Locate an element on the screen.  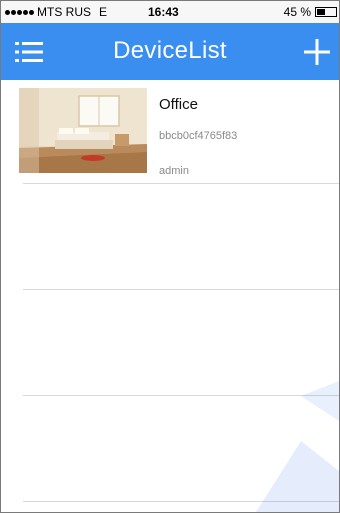
watermark-graphic is located at coordinates (297, 446).